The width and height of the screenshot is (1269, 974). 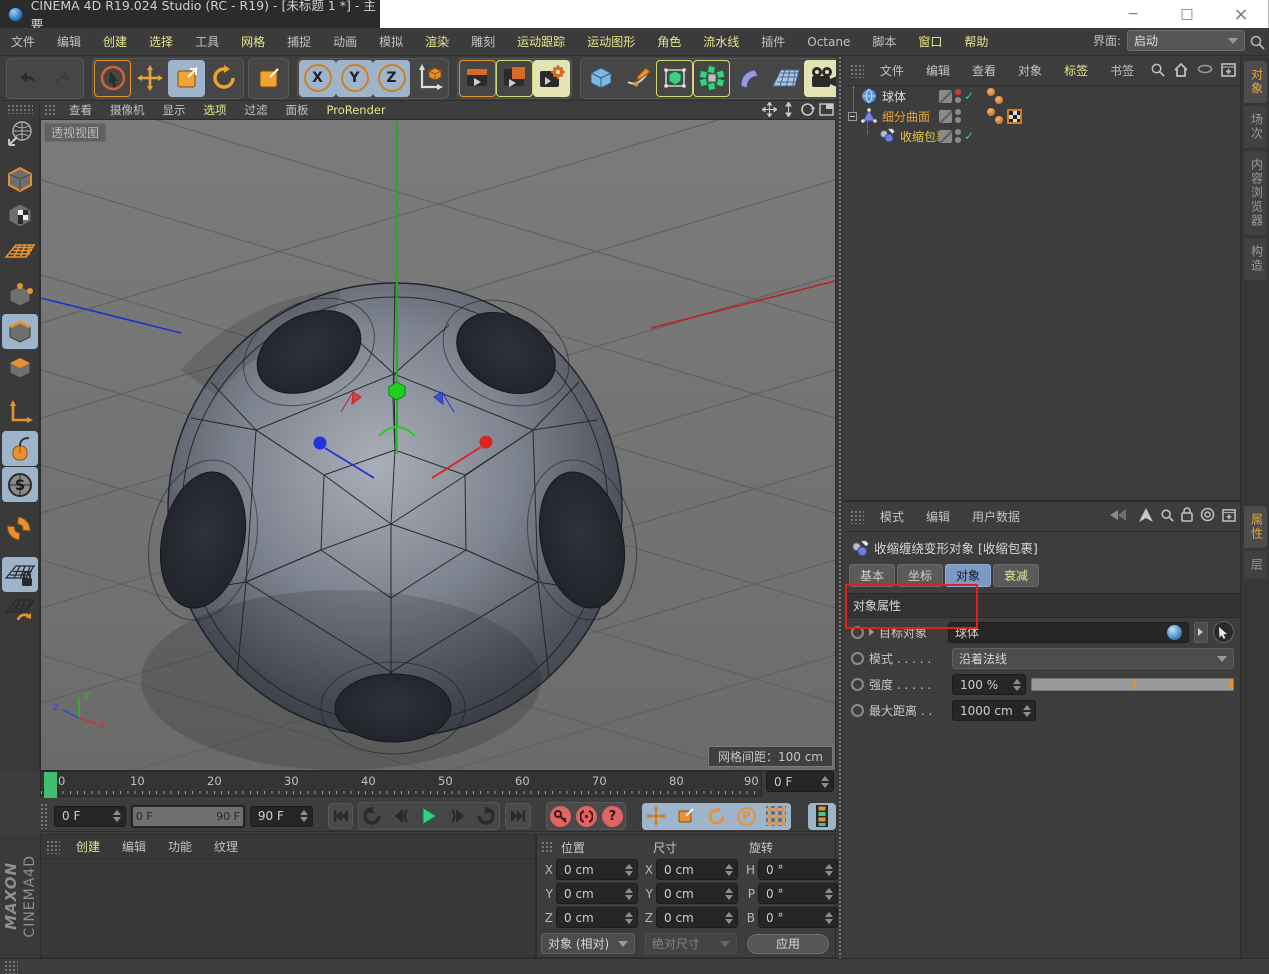 I want to click on play-backwards-button, so click(x=373, y=816).